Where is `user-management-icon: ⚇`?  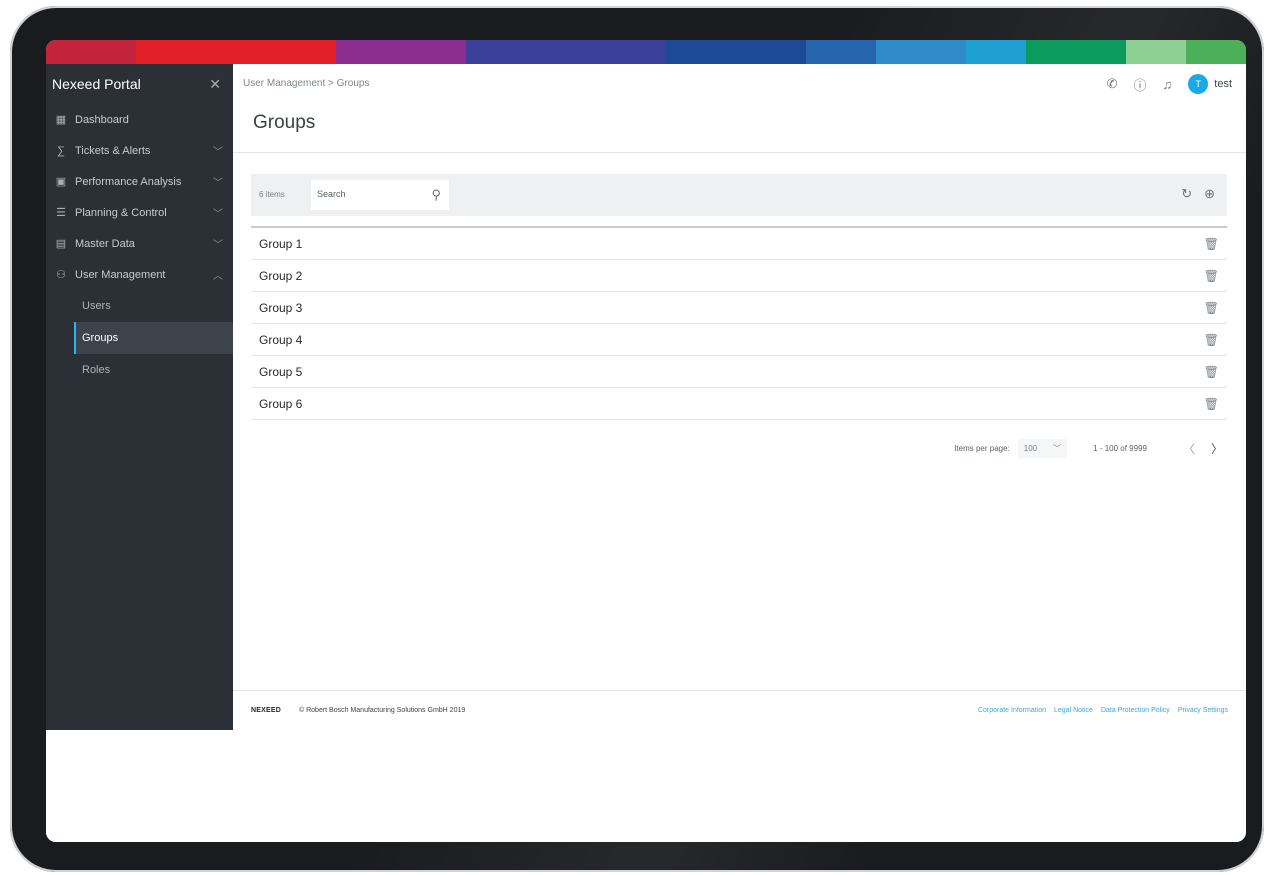 user-management-icon: ⚇ is located at coordinates (61, 275).